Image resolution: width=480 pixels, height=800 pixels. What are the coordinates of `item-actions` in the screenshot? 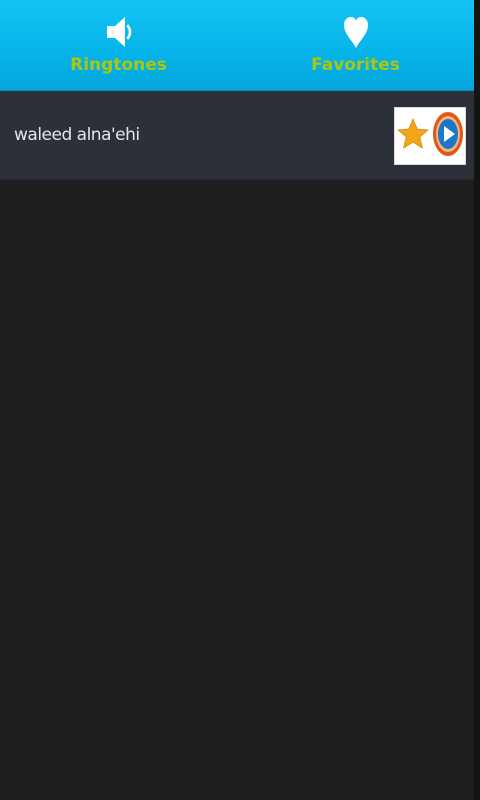 It's located at (430, 136).